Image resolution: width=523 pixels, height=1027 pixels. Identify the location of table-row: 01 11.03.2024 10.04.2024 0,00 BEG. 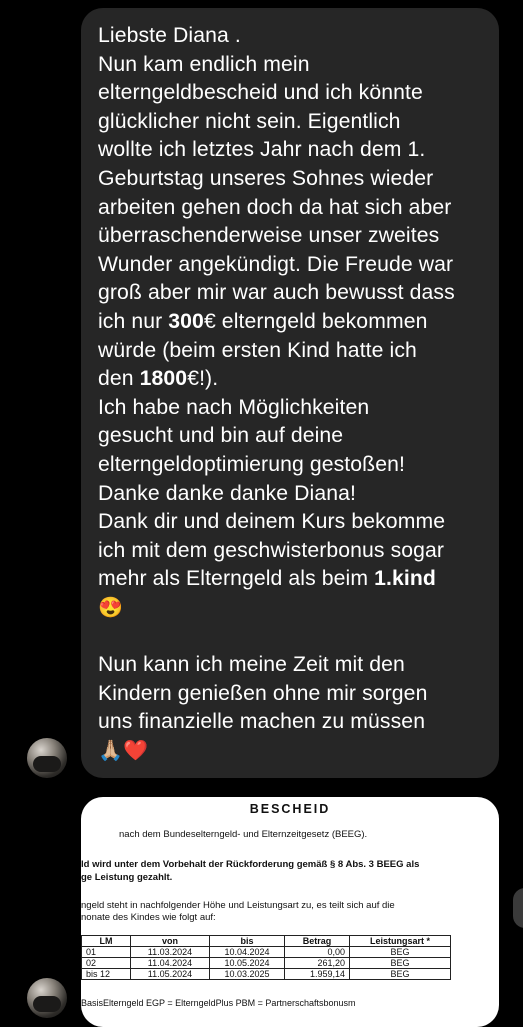
(266, 952).